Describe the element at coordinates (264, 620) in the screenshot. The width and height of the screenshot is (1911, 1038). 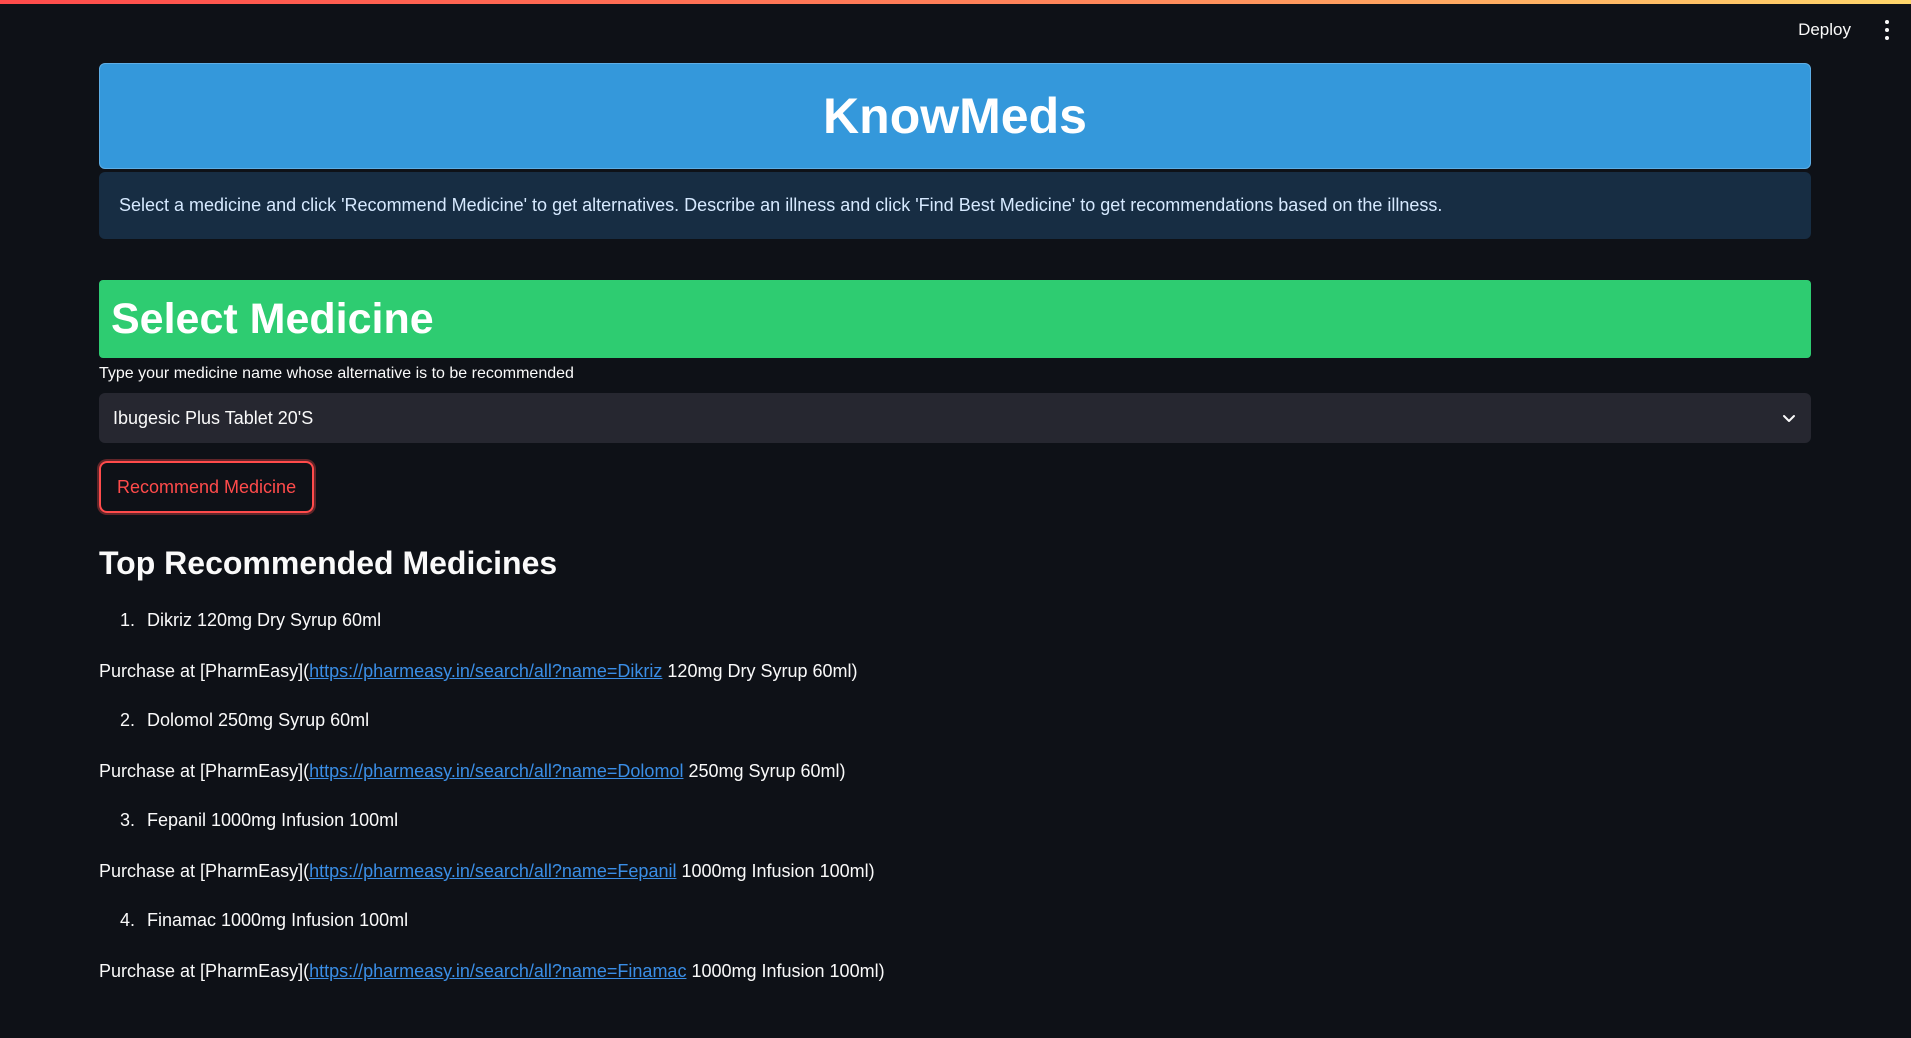
I see `medicine-name: Dikriz 120mg Dry Syrup 60ml` at that location.